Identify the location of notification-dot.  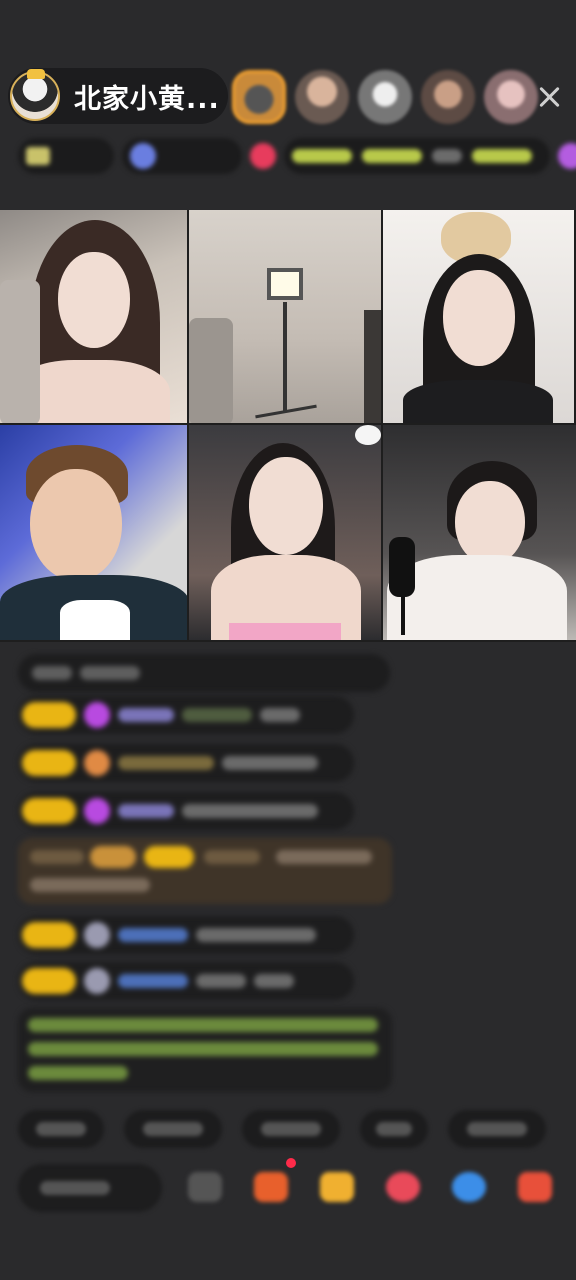
(291, 1163).